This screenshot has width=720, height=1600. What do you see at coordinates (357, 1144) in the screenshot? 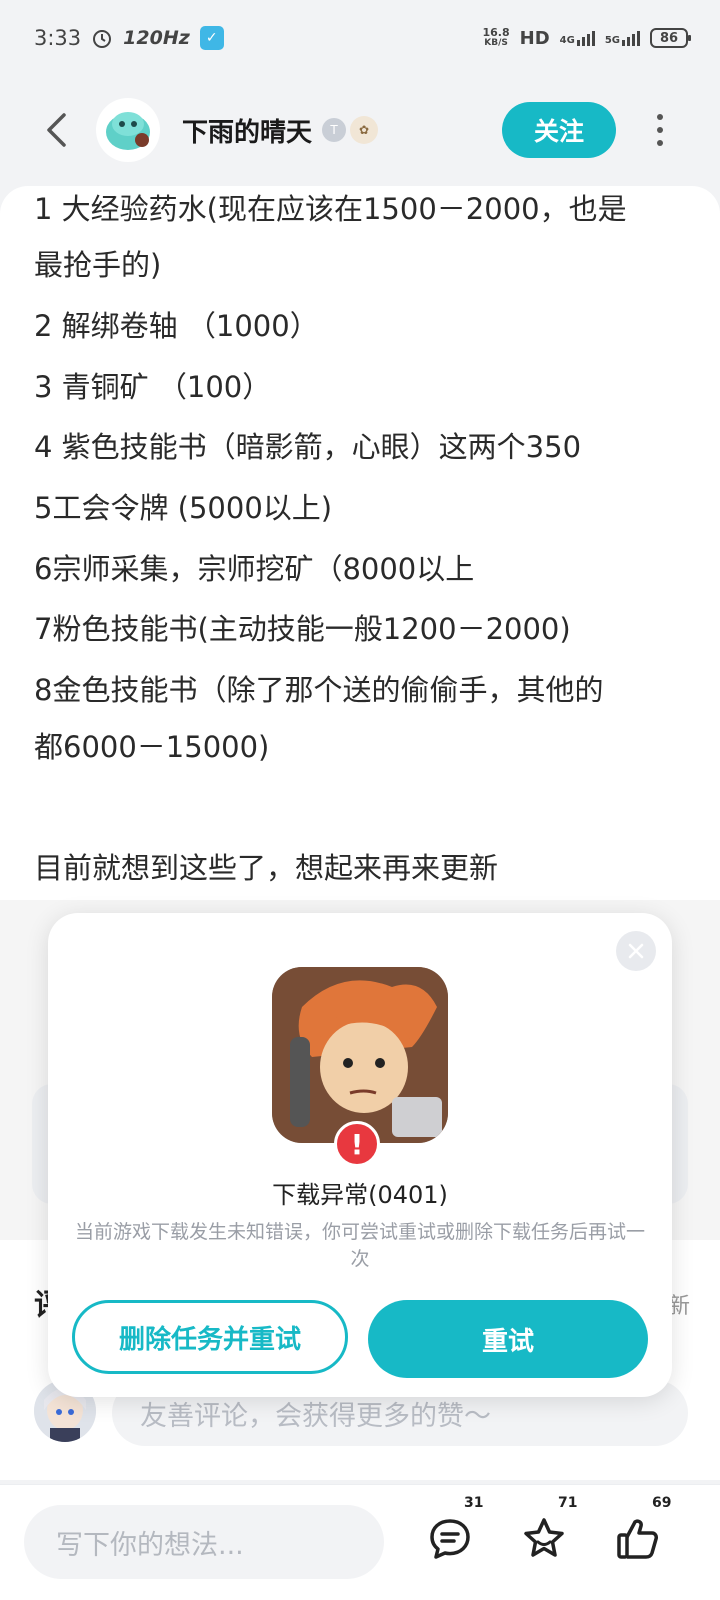
I see `error-icon: !` at bounding box center [357, 1144].